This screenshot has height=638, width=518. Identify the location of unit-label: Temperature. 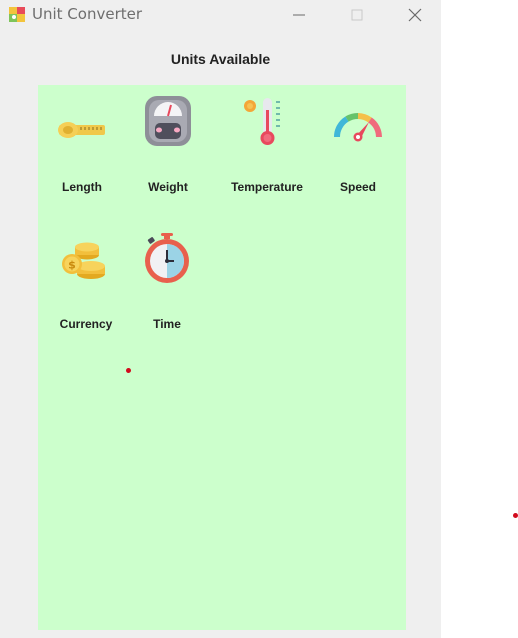
(267, 187).